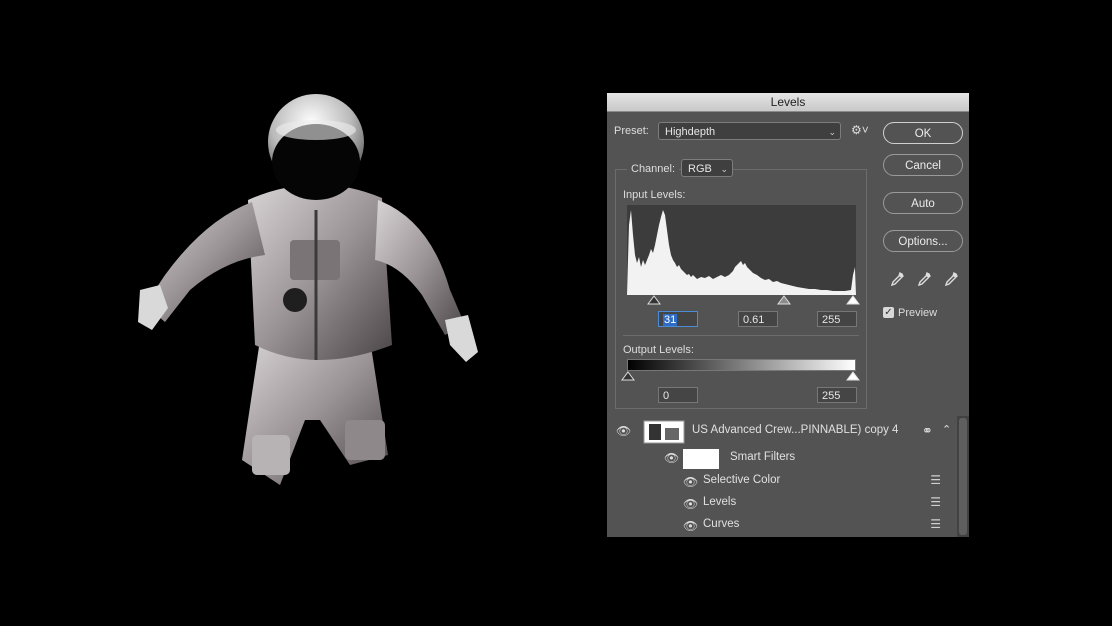 This screenshot has height=626, width=1112. I want to click on input-levels-label: Input Levels:, so click(654, 195).